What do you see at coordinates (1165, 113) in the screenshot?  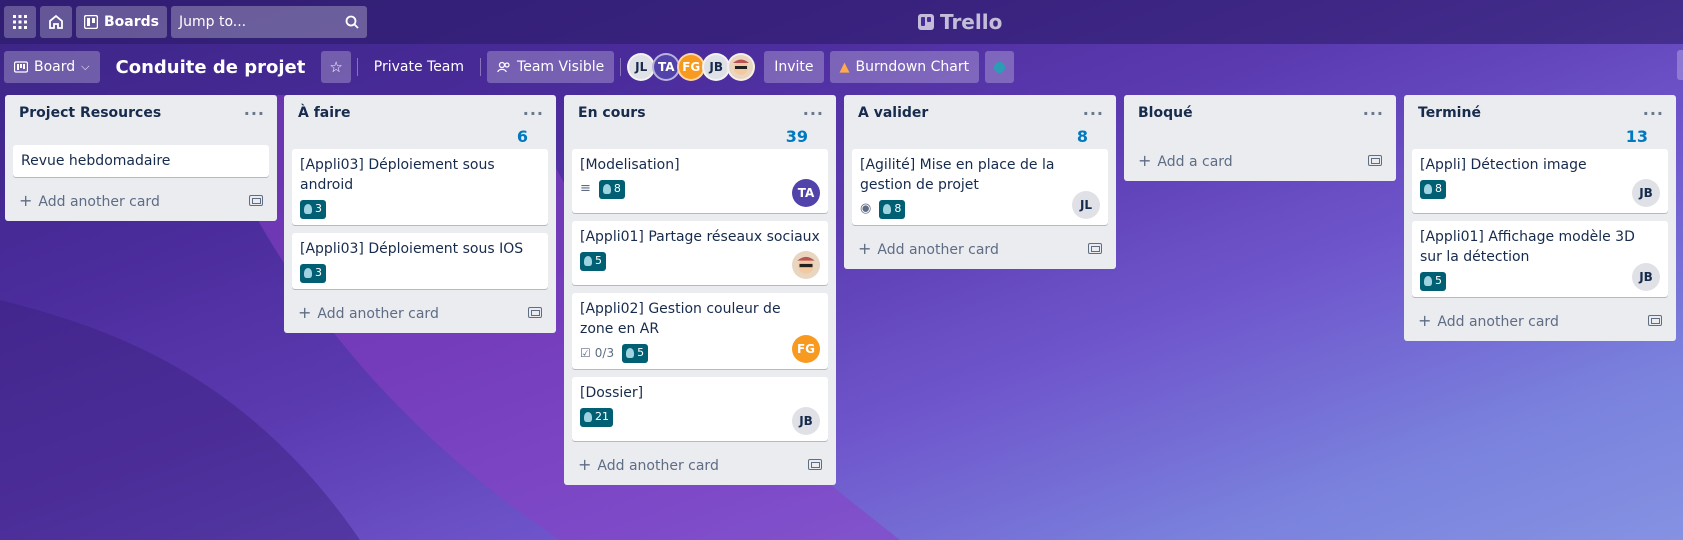 I see `list-title: Bloqué` at bounding box center [1165, 113].